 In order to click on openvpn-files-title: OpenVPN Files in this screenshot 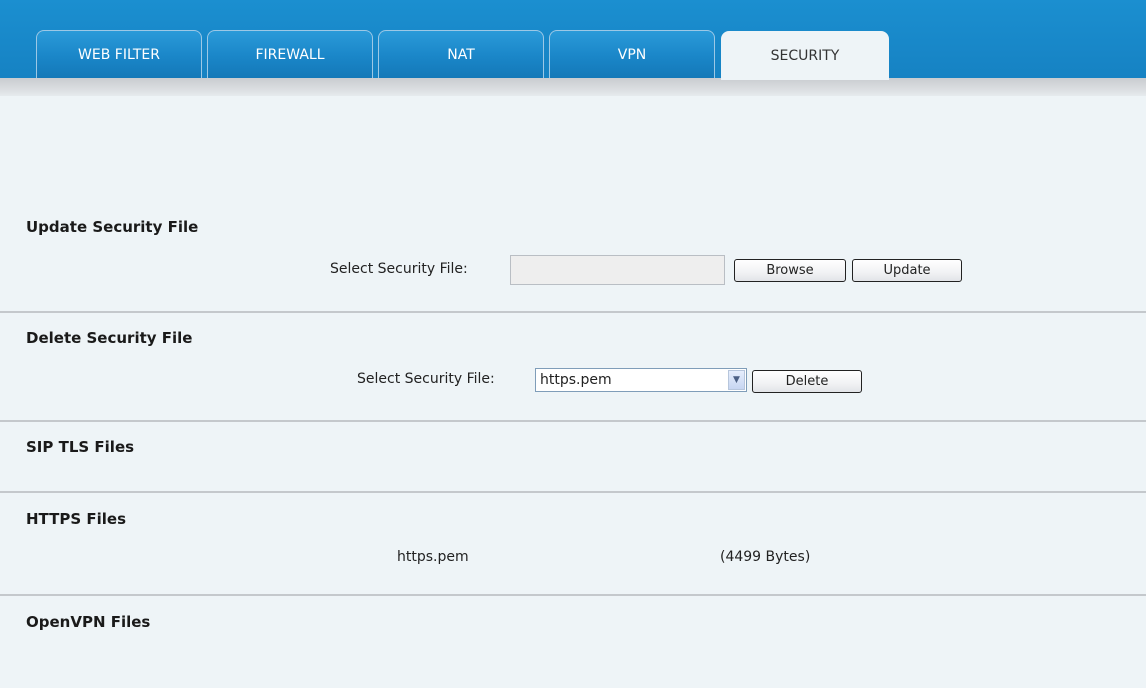, I will do `click(88, 622)`.